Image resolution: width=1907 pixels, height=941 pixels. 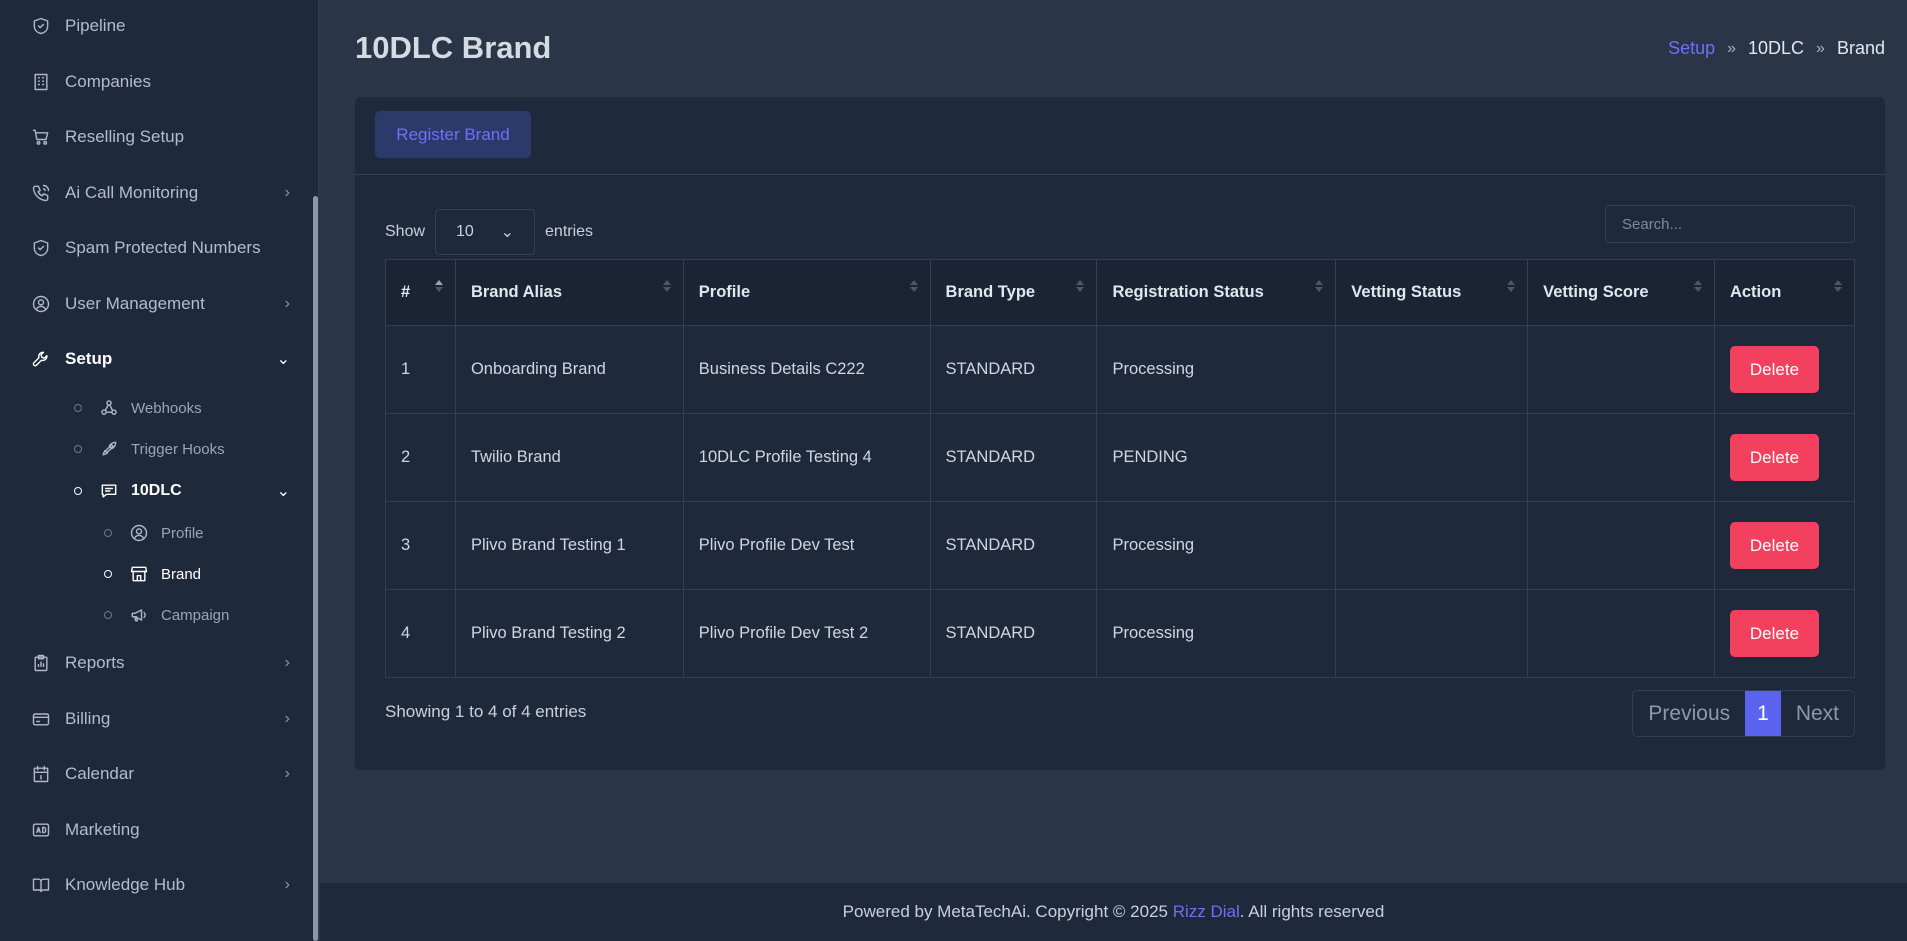 What do you see at coordinates (1013, 633) in the screenshot?
I see `cell-brand-type: STANDARD` at bounding box center [1013, 633].